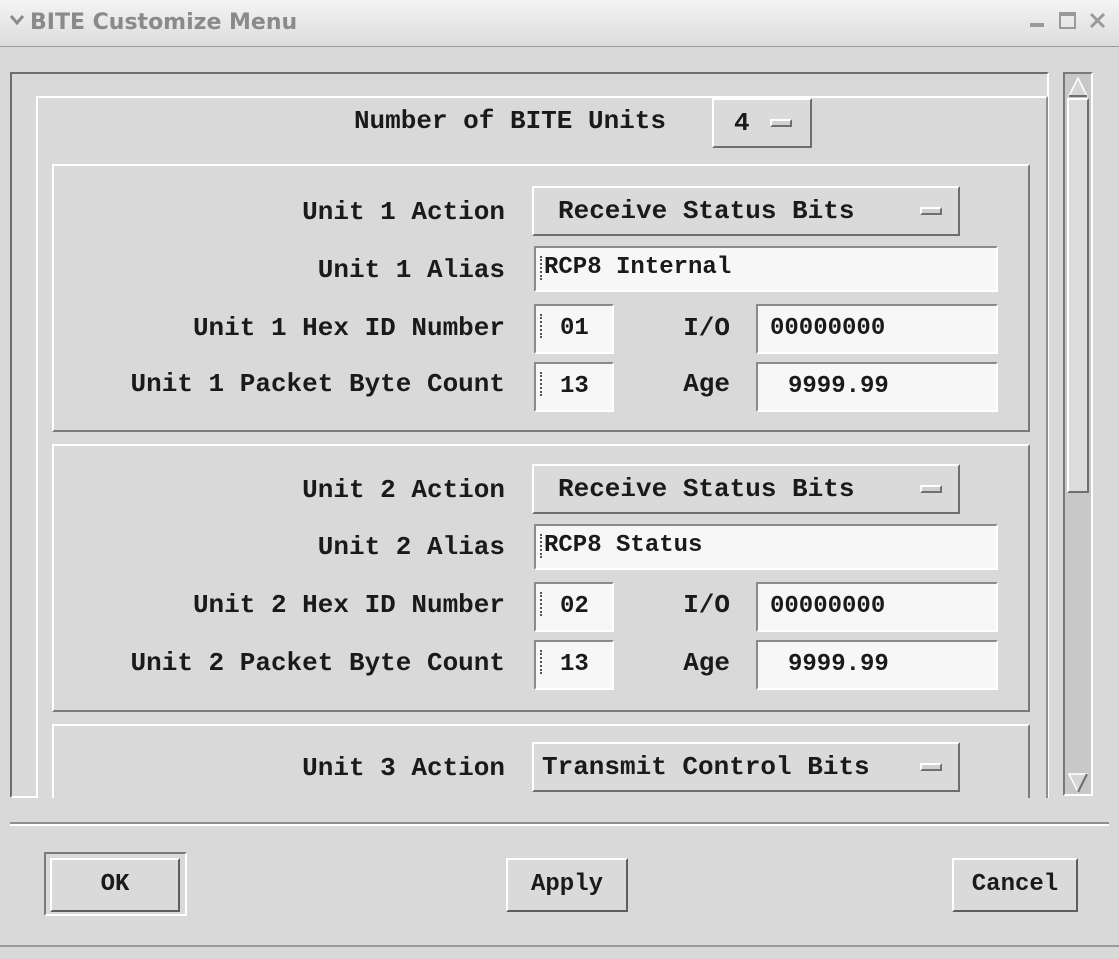  I want to click on action-area-separator, so click(559, 824).